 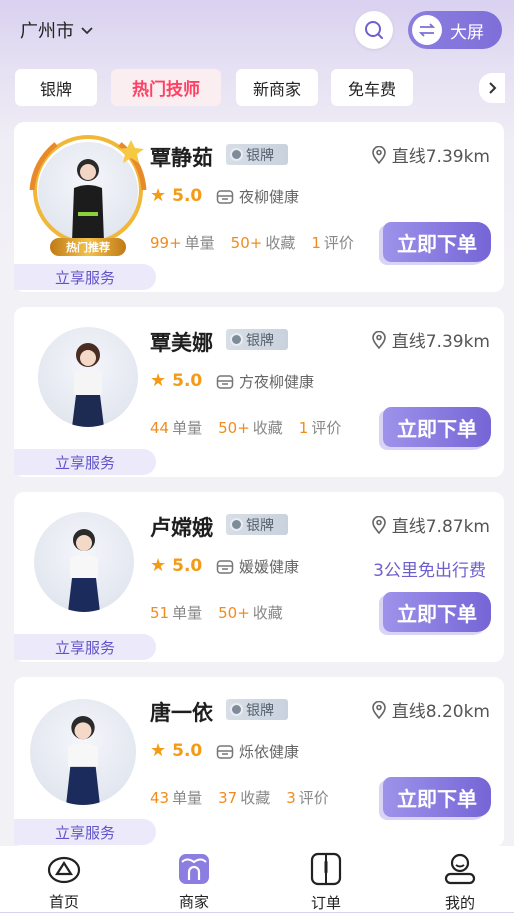 What do you see at coordinates (88, 190) in the screenshot?
I see `hot-frame-icon` at bounding box center [88, 190].